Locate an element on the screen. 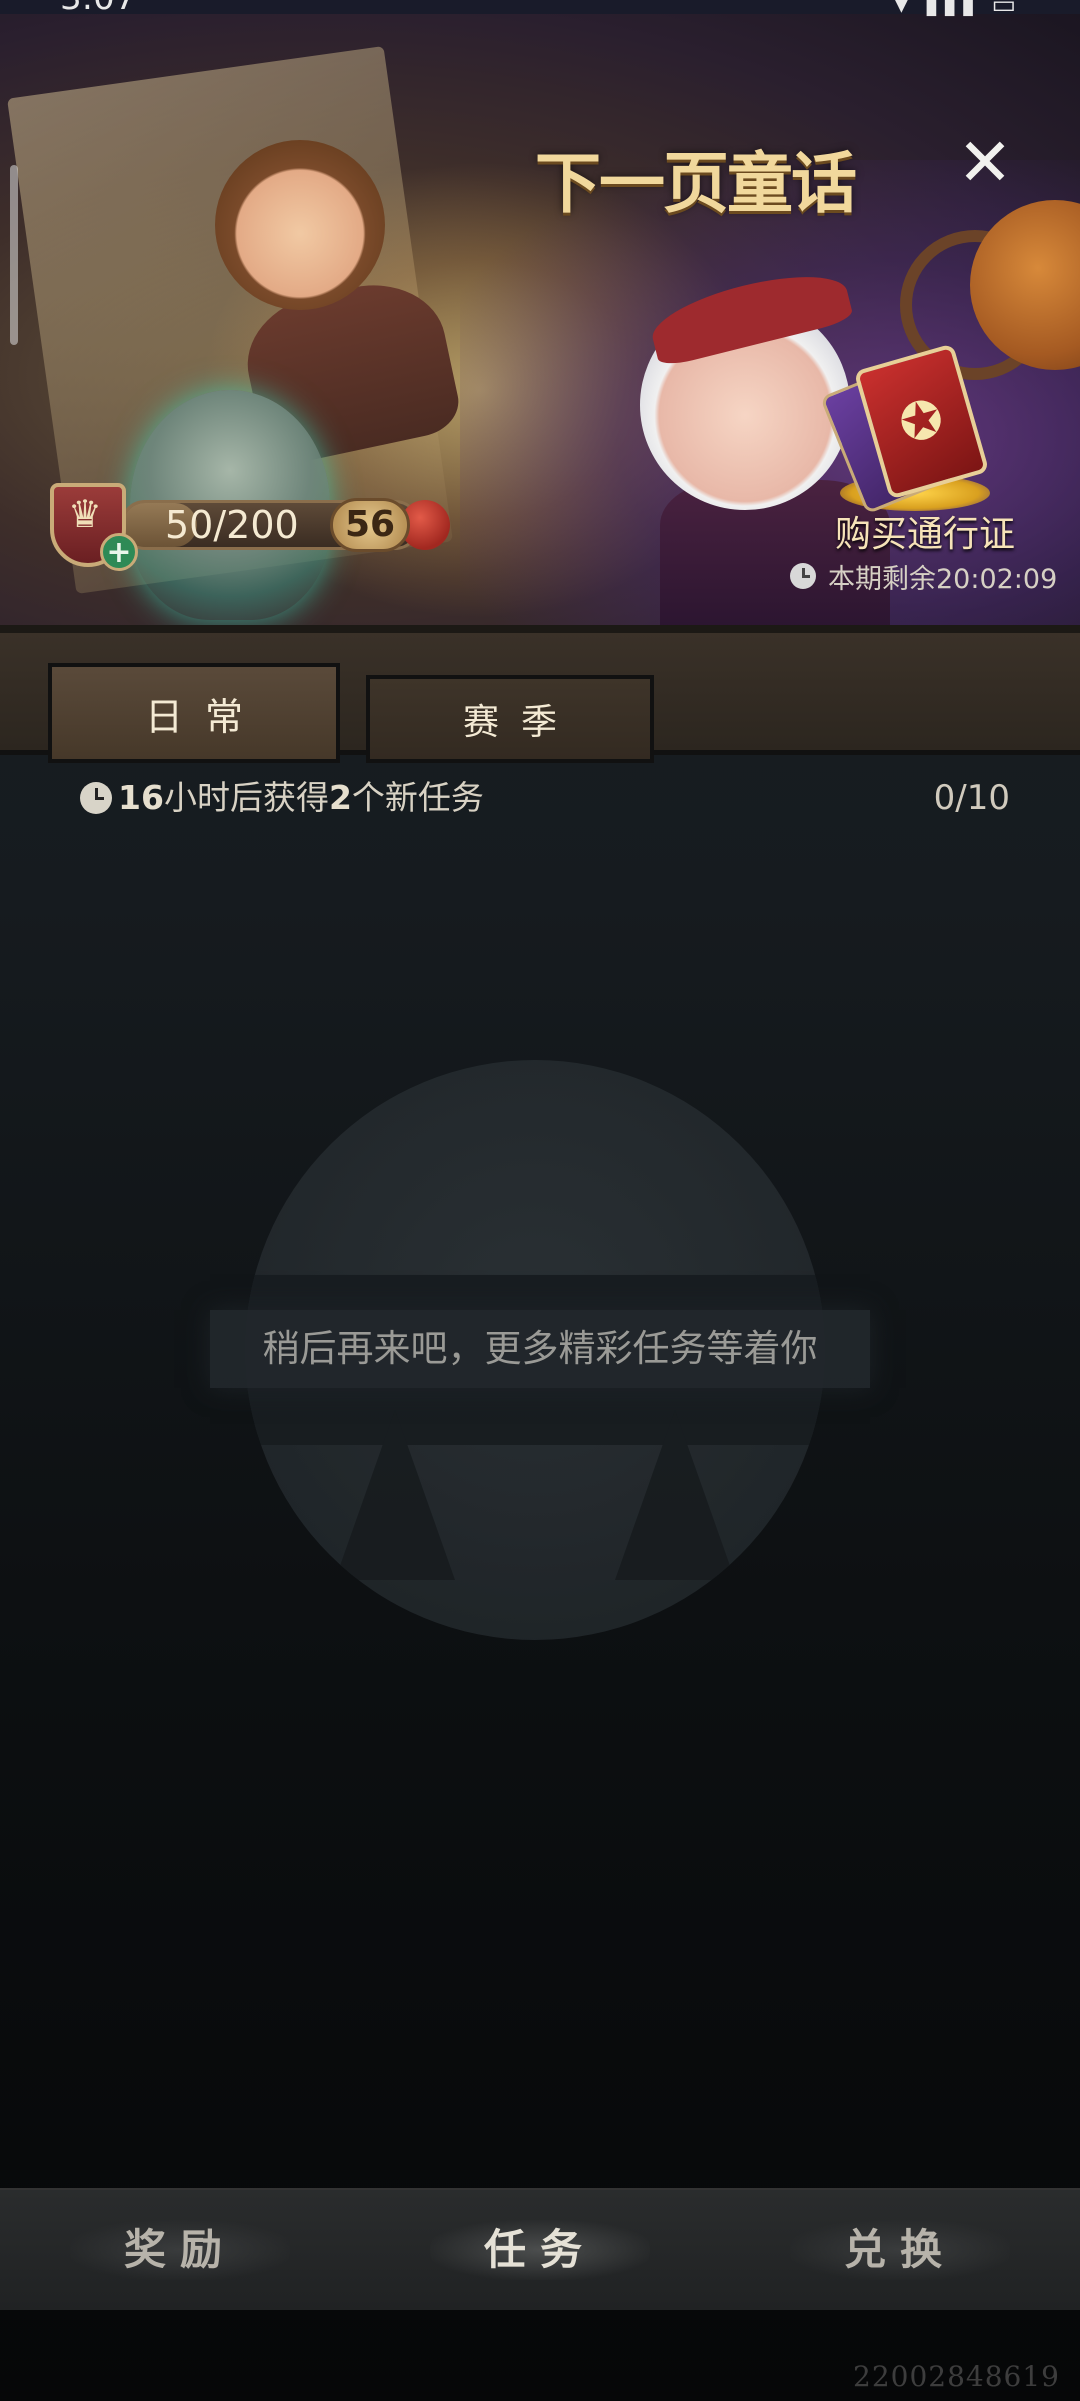 This screenshot has height=2401, width=1080. task-tab-bar: 日常 赛季 is located at coordinates (540, 694).